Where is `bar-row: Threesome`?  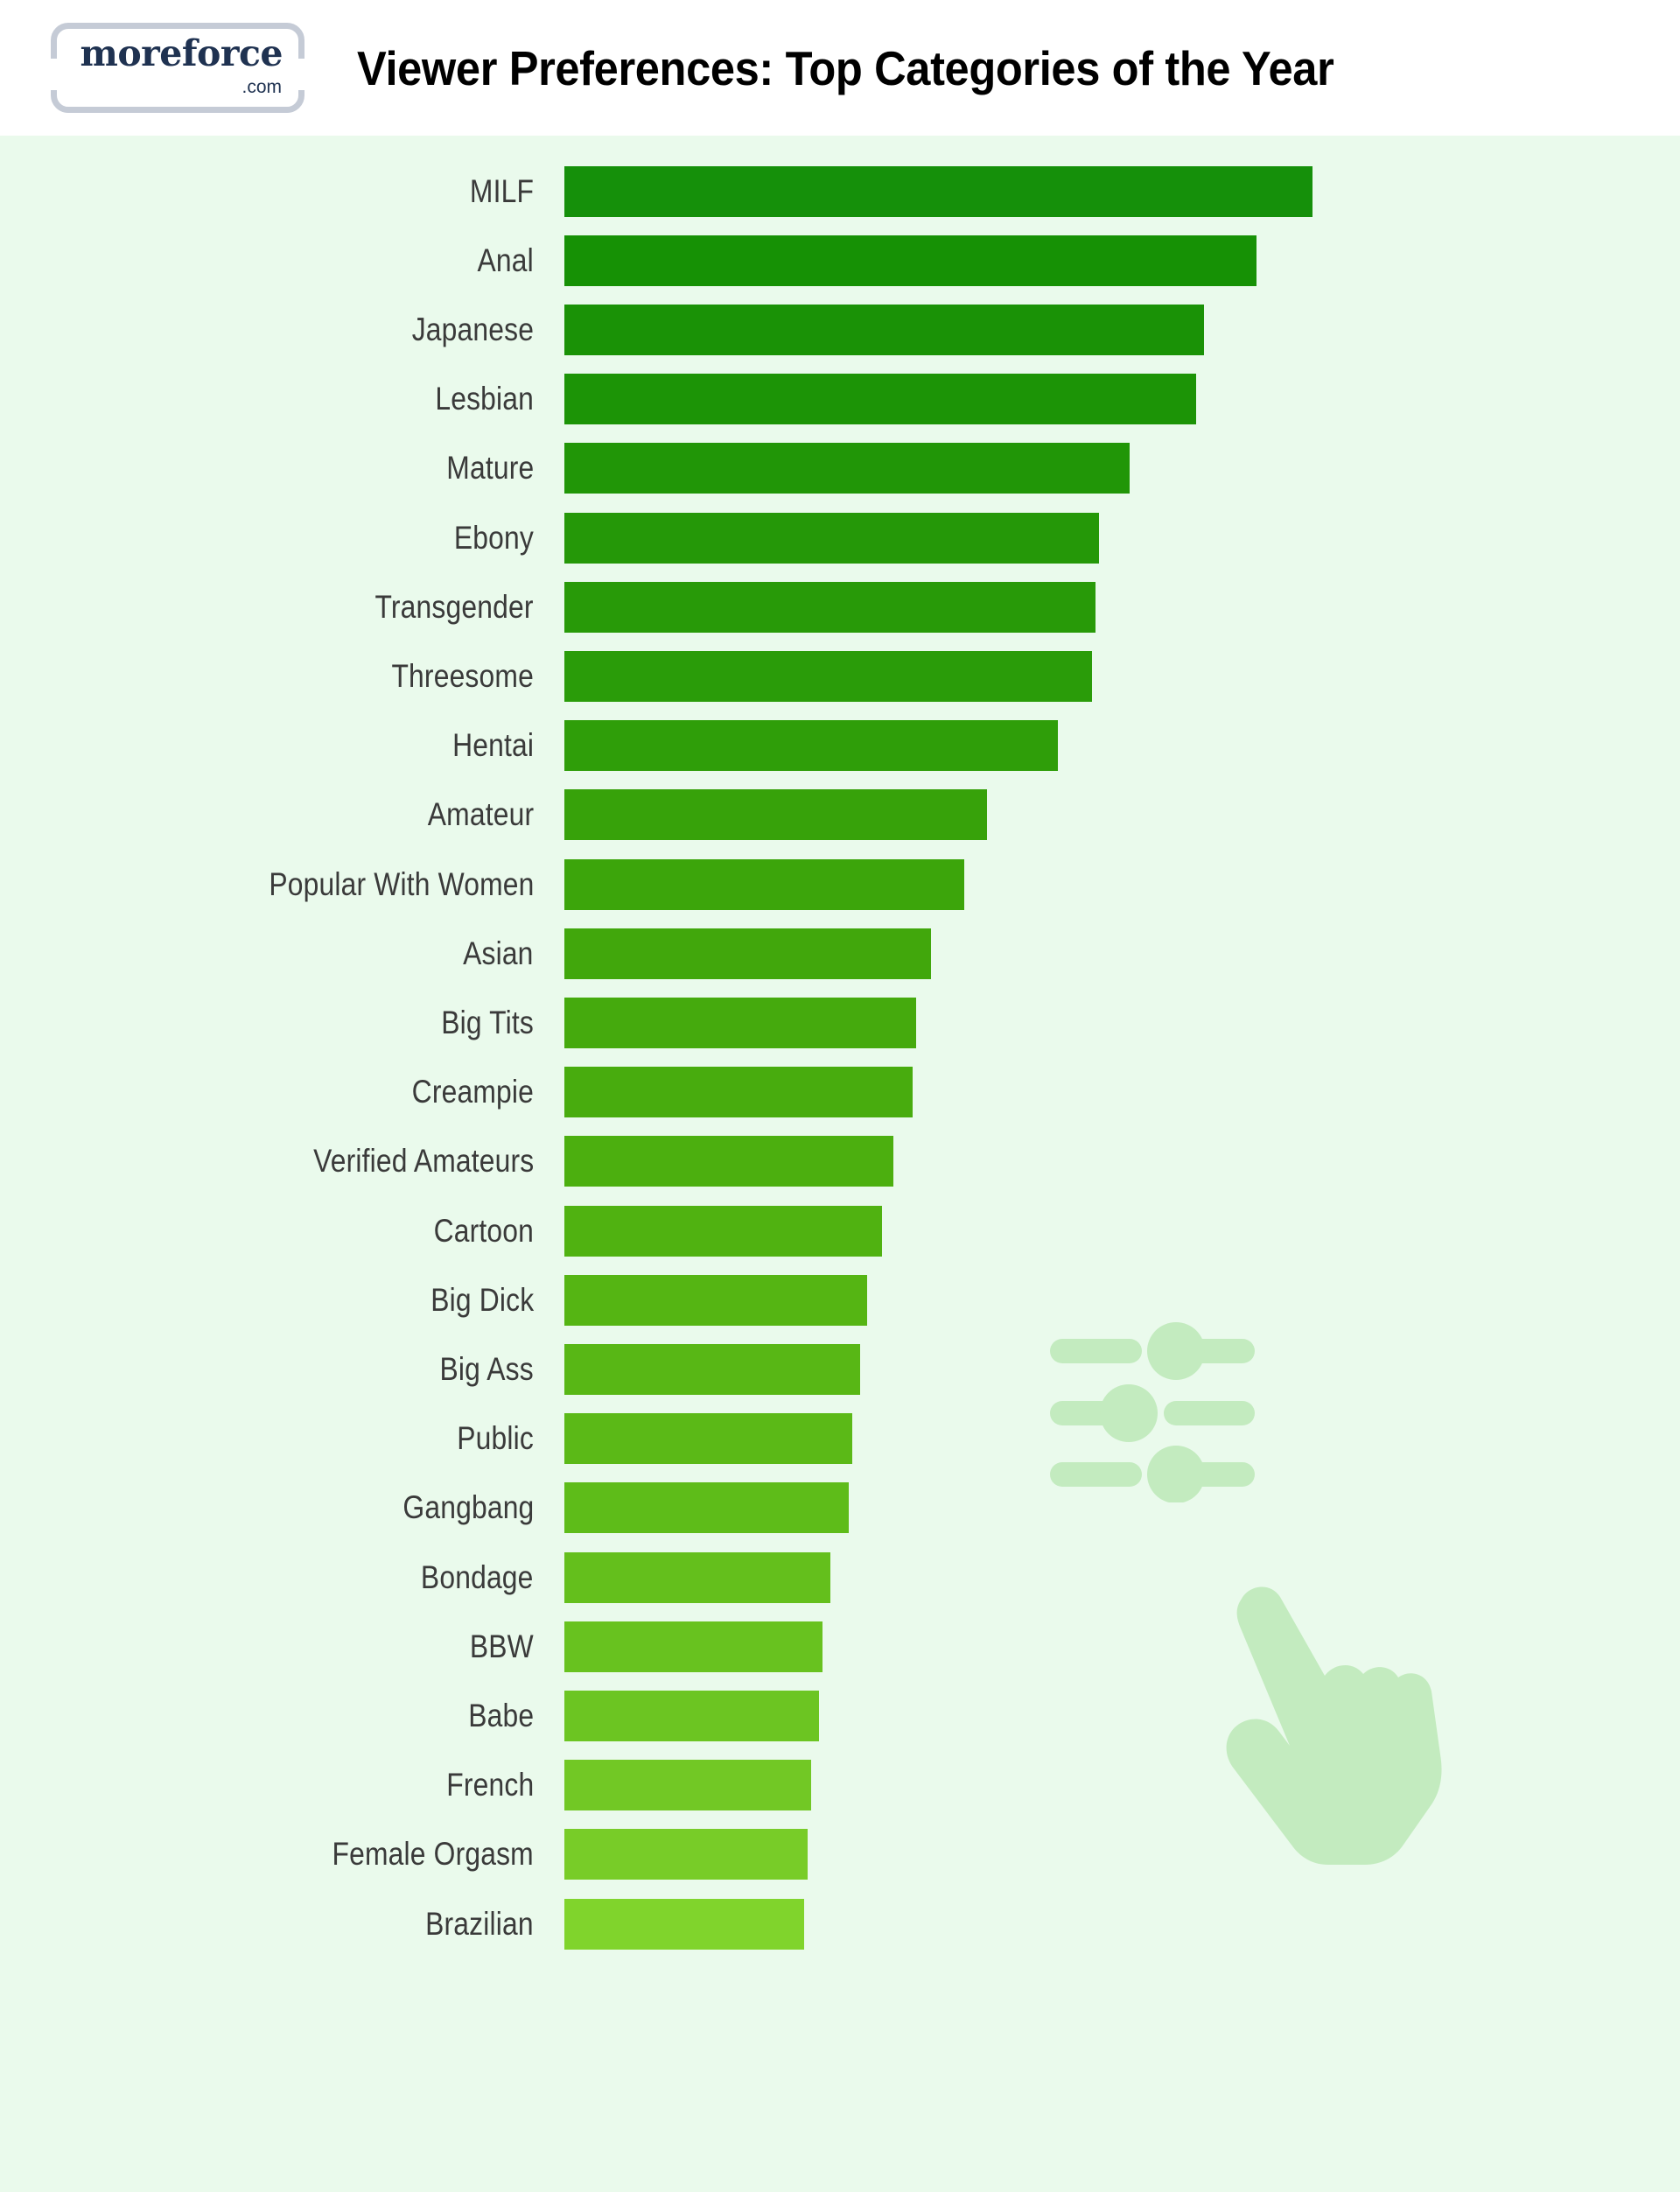
bar-row: Threesome is located at coordinates (840, 676).